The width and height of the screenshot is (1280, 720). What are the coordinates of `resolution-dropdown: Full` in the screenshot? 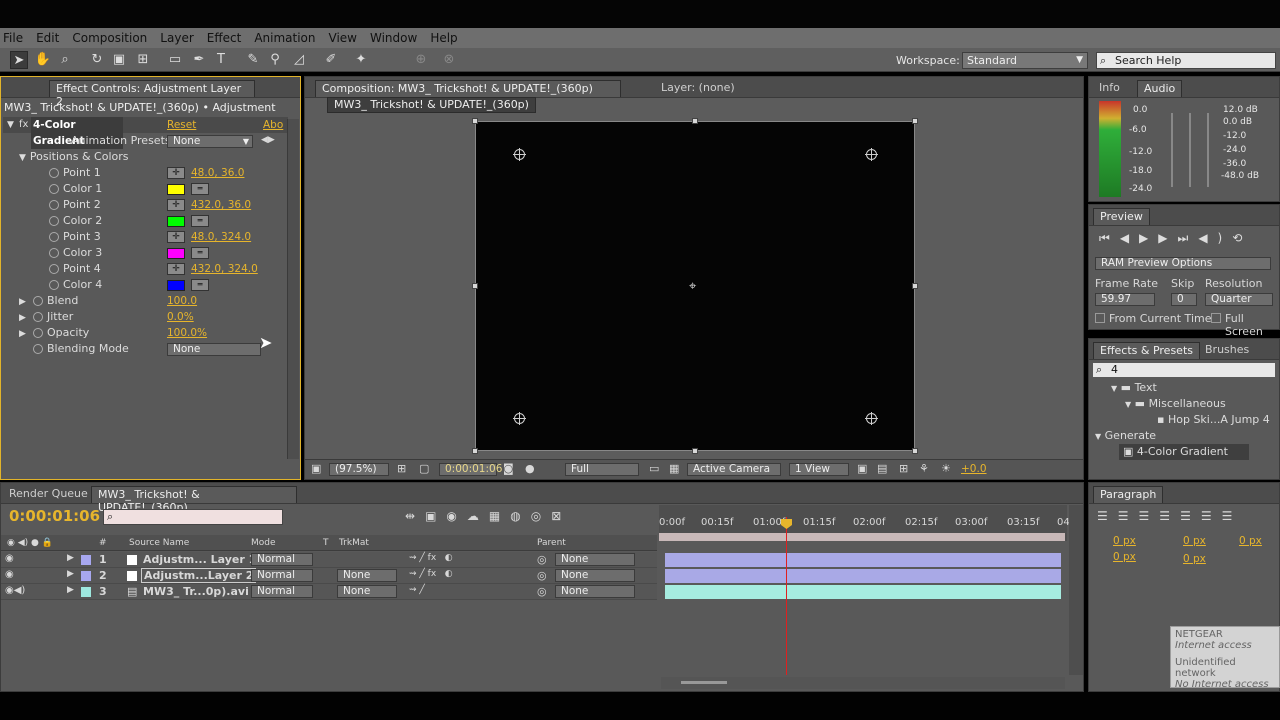 It's located at (602, 469).